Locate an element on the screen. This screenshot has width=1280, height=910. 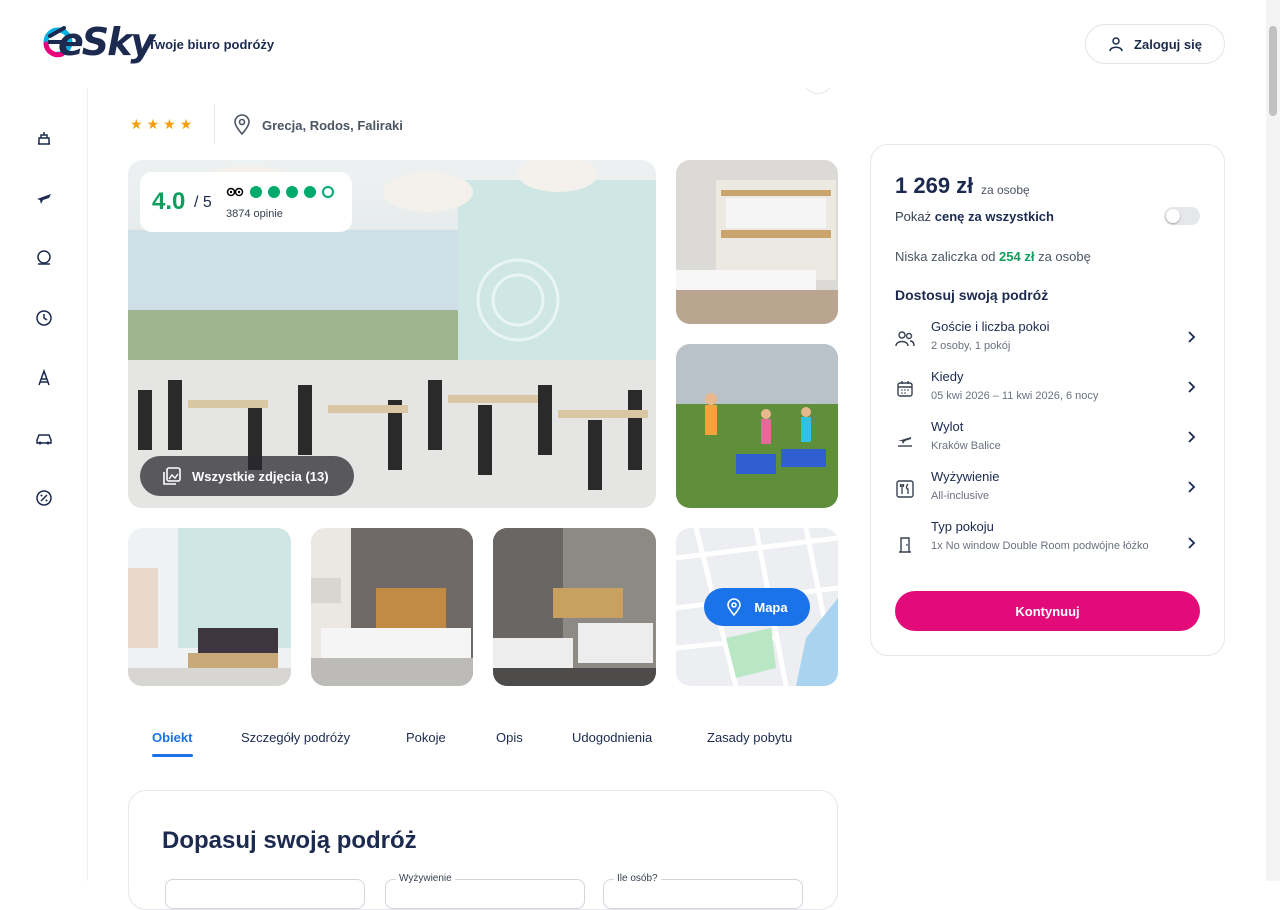
deposit-info: Niska zaliczka od 254 zł za osobę is located at coordinates (993, 256).